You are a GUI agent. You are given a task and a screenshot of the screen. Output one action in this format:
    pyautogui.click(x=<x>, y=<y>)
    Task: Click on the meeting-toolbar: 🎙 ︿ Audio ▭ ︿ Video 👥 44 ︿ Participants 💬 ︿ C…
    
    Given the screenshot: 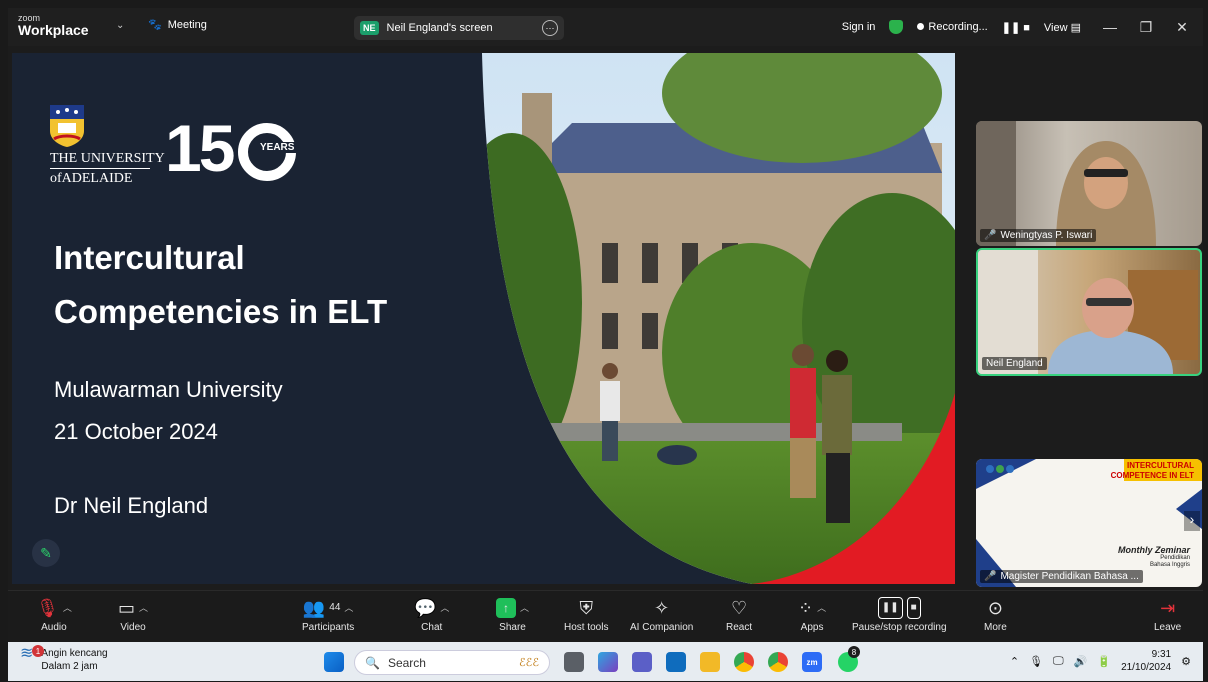 What is the action you would take?
    pyautogui.click(x=605, y=616)
    